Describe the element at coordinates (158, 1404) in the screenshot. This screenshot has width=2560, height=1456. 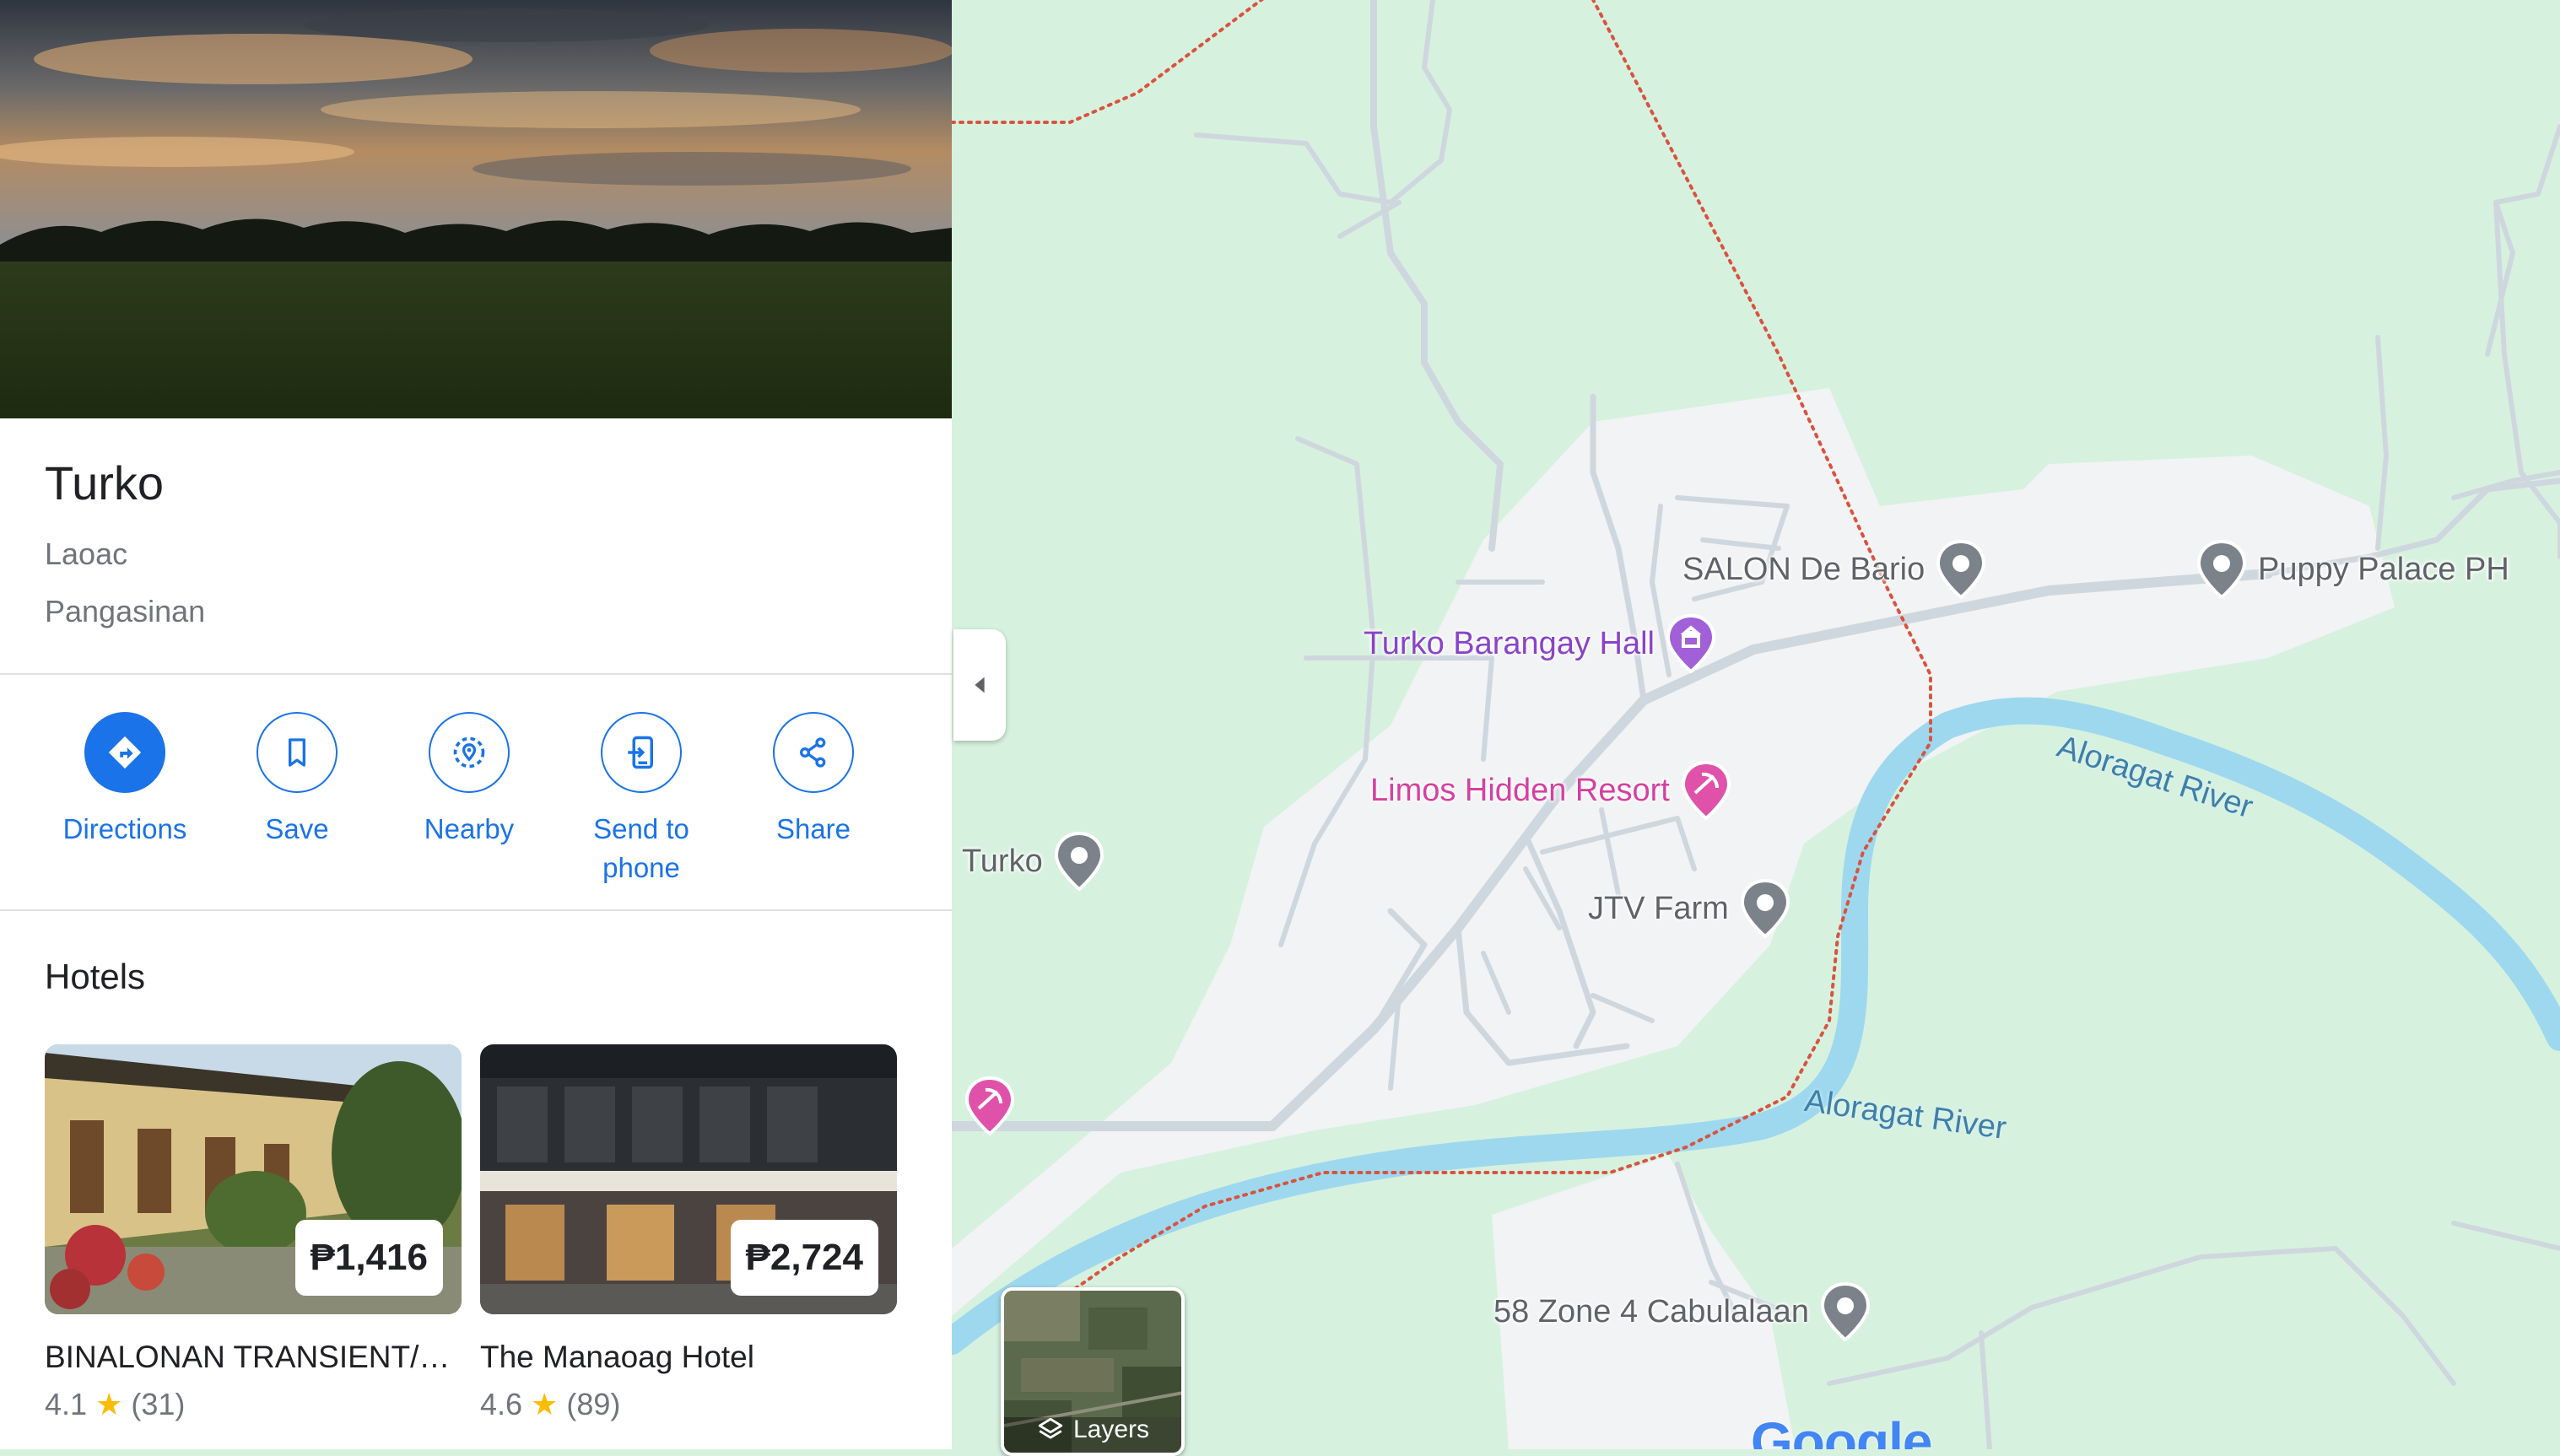
I see `review-count: (31)` at that location.